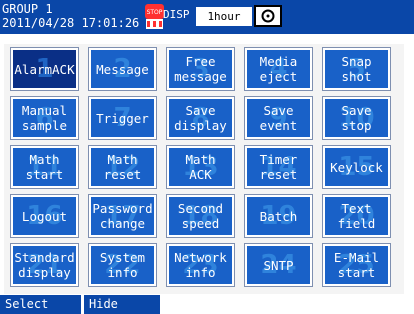 The height and width of the screenshot is (314, 414). I want to click on key-label: Save event, so click(278, 118).